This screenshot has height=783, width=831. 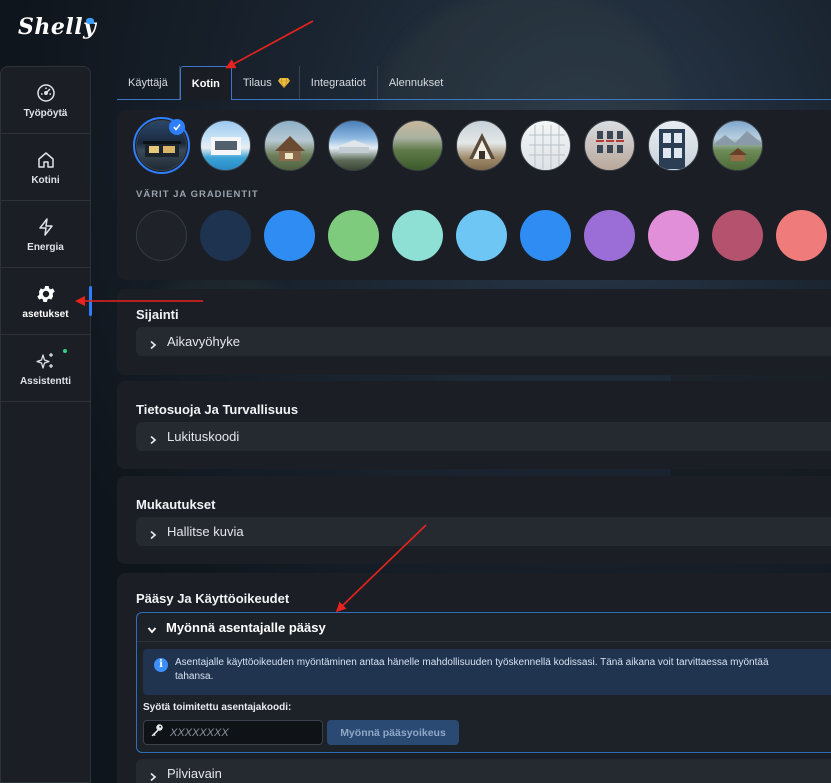 I want to click on tab-label: Integraatiot, so click(x=338, y=82).